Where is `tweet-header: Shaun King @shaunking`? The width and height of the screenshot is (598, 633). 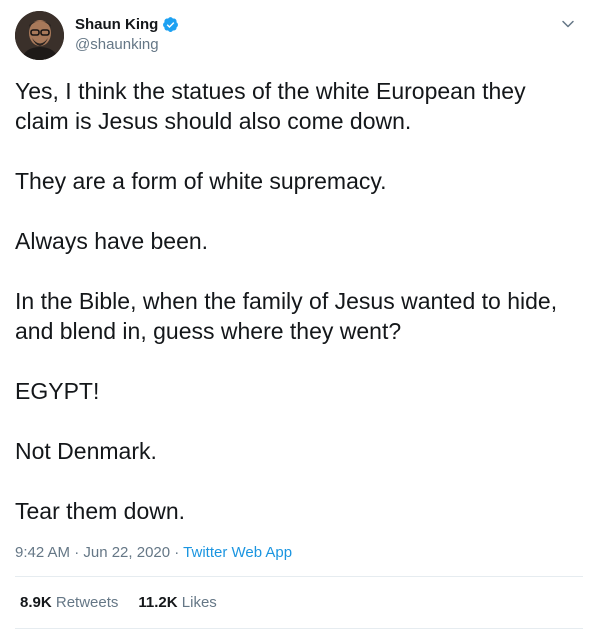
tweet-header: Shaun King @shaunking is located at coordinates (299, 36).